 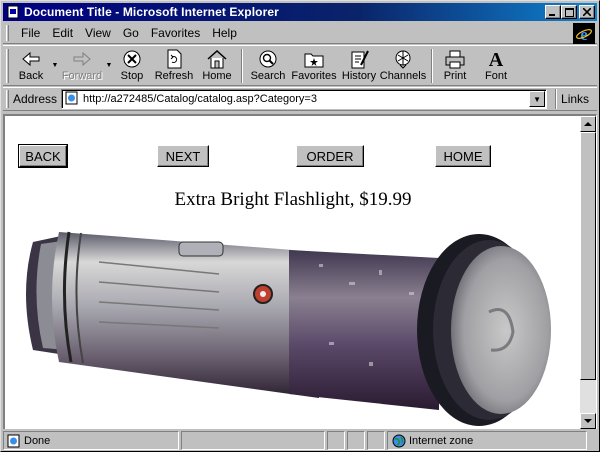 I want to click on favorites-button: Favorites, so click(x=314, y=66).